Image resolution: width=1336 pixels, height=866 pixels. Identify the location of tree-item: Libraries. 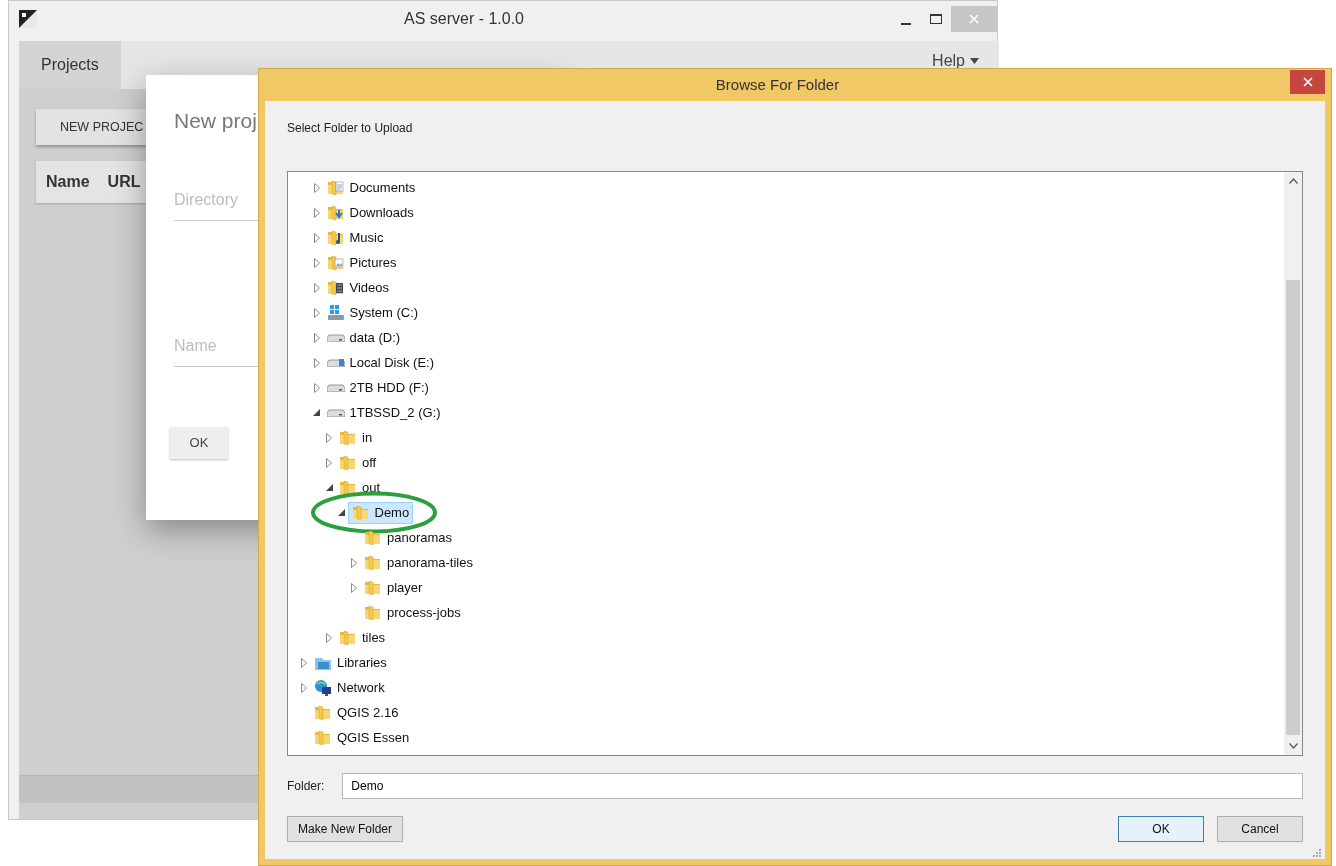
(350, 662).